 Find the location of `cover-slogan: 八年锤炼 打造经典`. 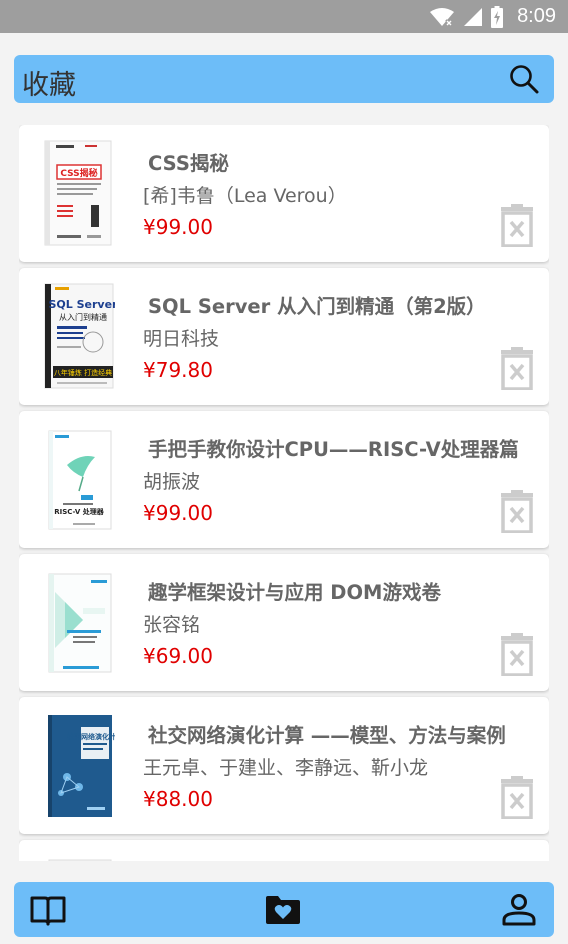

cover-slogan: 八年锤炼 打造经典 is located at coordinates (83, 372).